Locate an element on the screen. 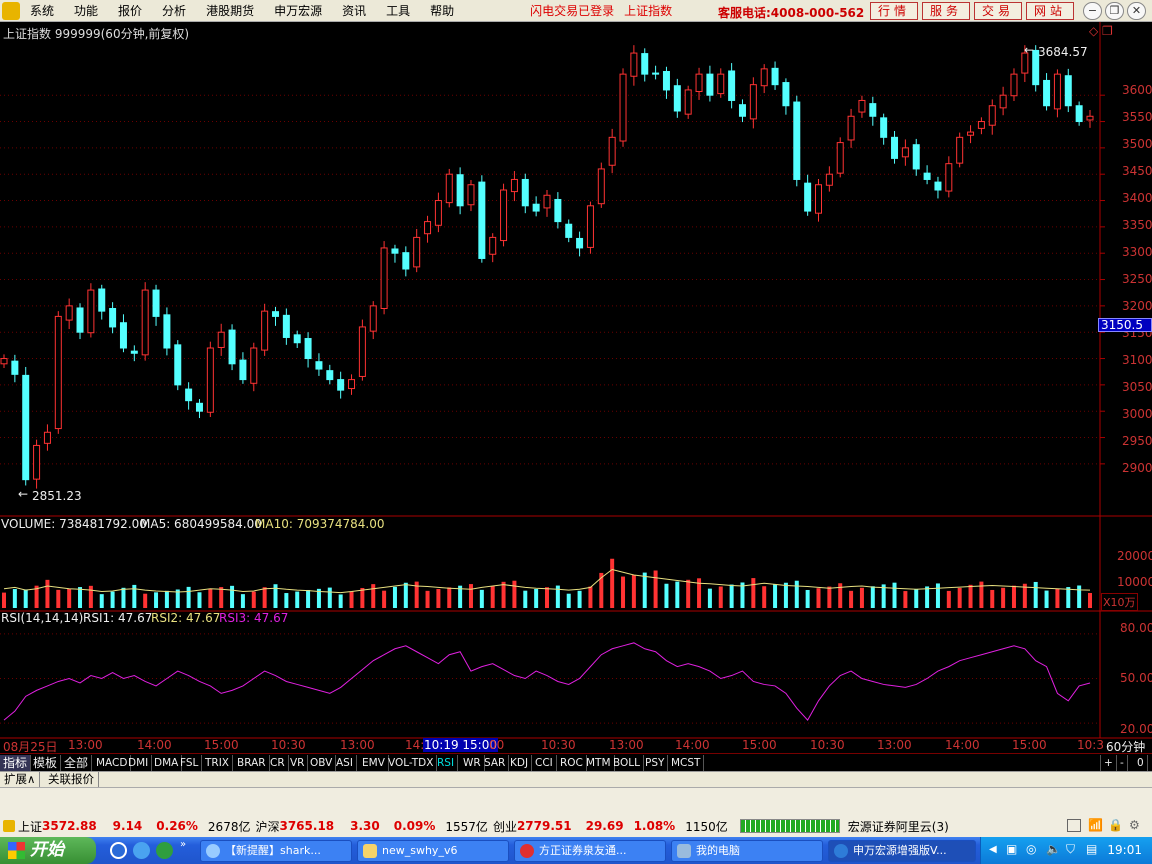  website-button: 网站 is located at coordinates (1050, 11).